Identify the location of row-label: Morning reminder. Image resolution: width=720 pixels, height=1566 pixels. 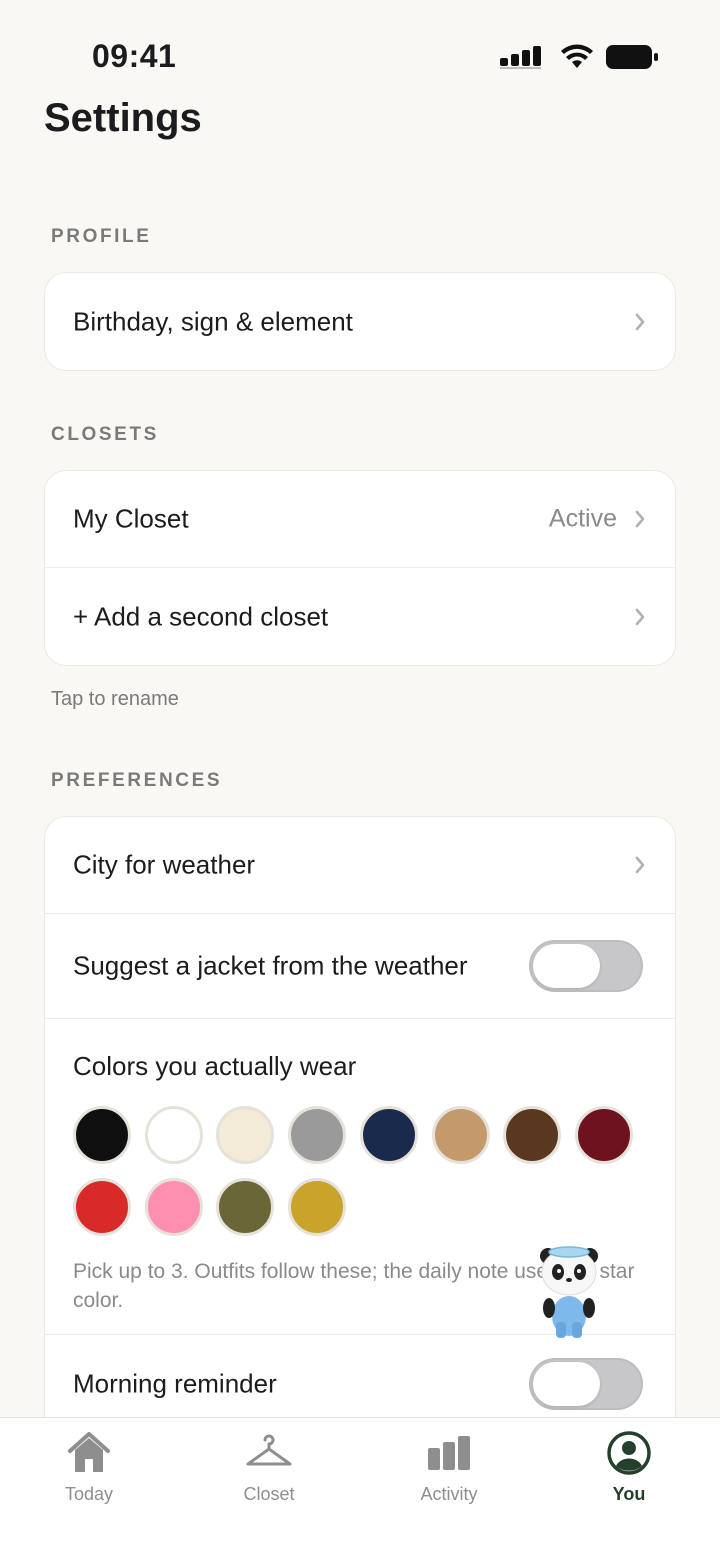
(175, 1383).